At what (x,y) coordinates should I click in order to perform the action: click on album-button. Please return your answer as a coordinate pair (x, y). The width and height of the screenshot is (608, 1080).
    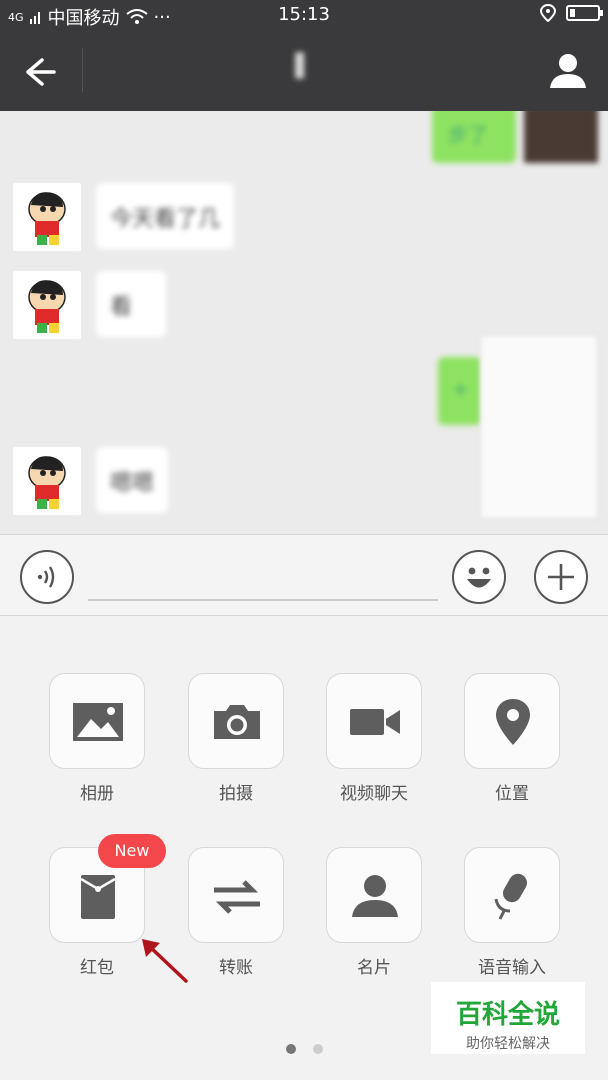
    Looking at the image, I should click on (97, 721).